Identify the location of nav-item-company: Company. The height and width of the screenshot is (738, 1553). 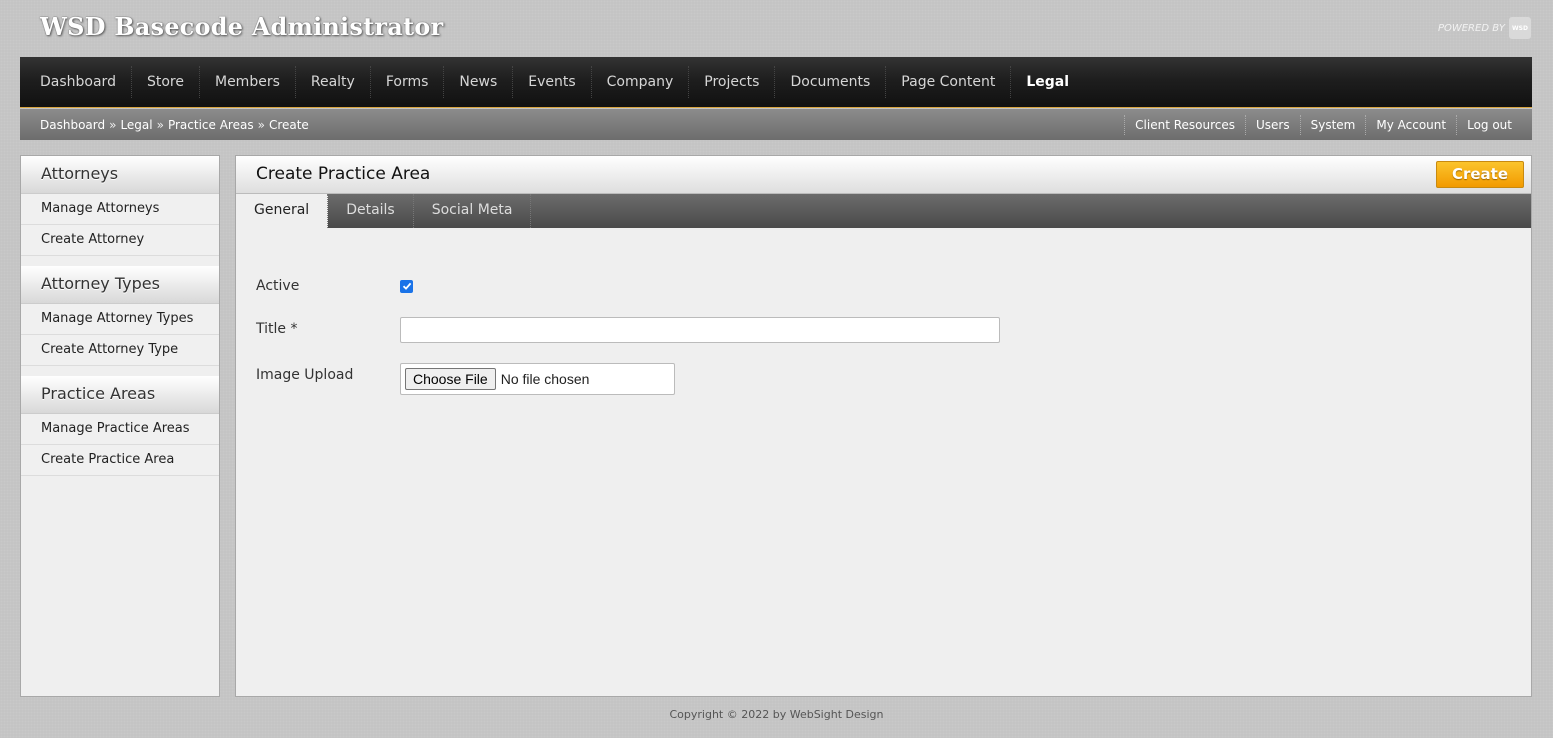
(641, 82).